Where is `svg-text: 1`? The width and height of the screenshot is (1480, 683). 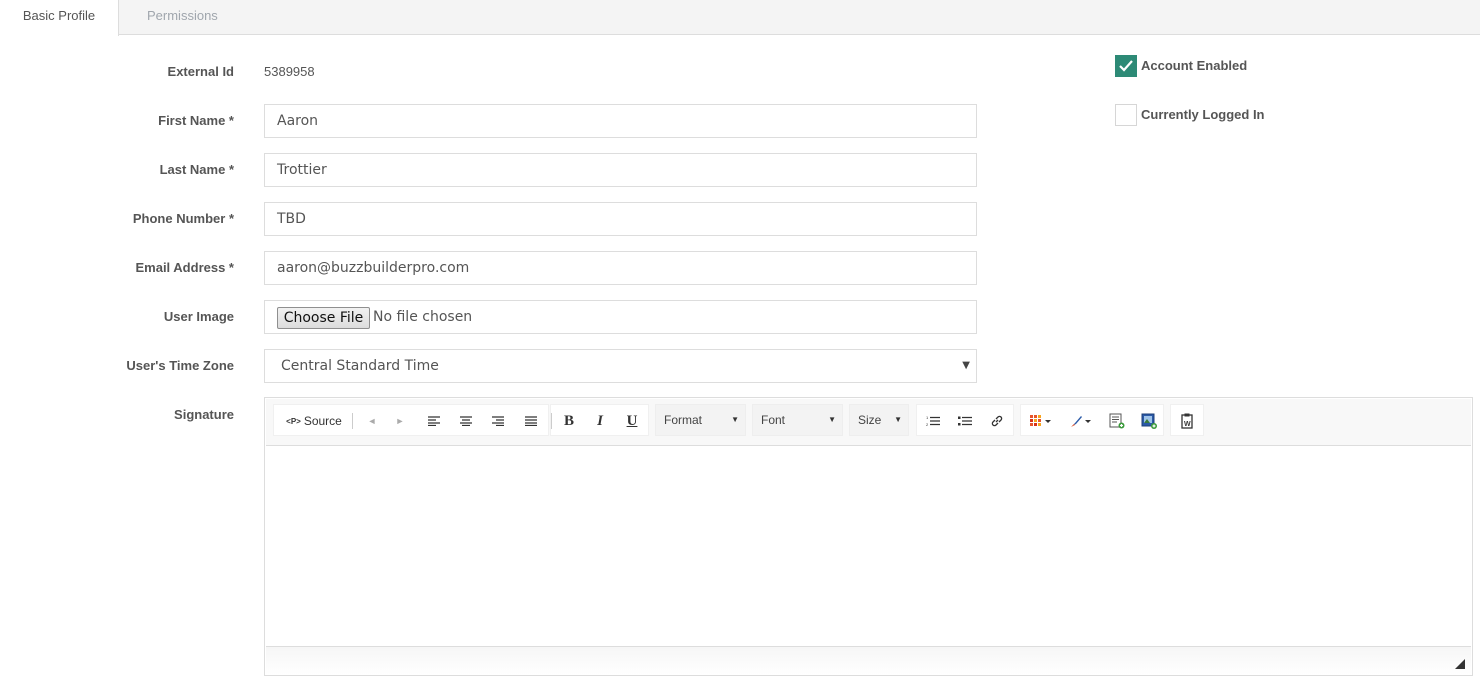
svg-text: 1 is located at coordinates (927, 417).